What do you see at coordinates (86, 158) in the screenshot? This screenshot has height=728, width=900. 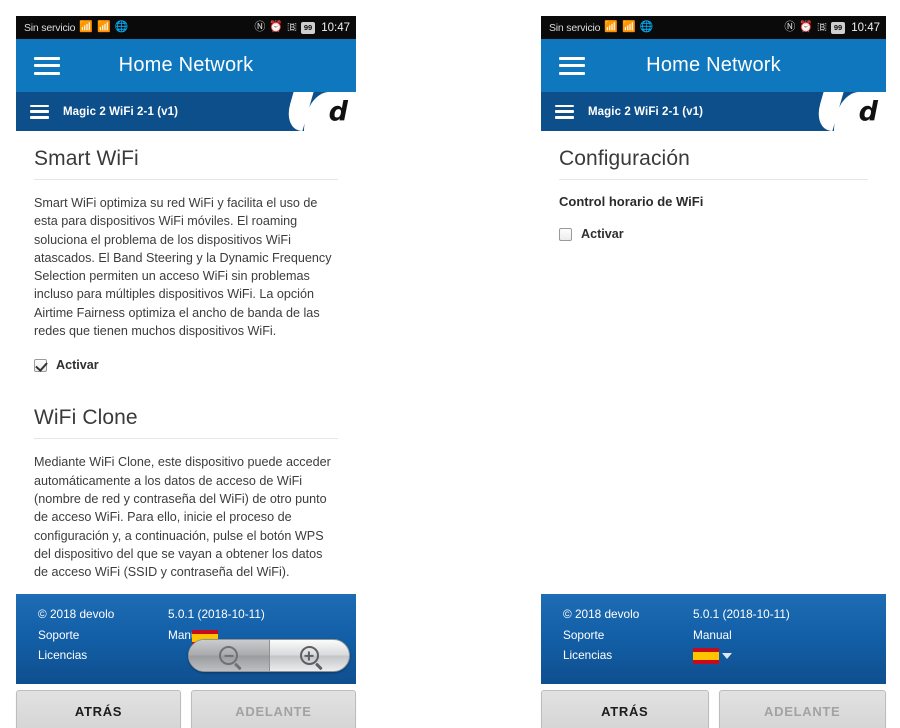 I see `section-heading-smart-wifi: Smart WiFi` at bounding box center [86, 158].